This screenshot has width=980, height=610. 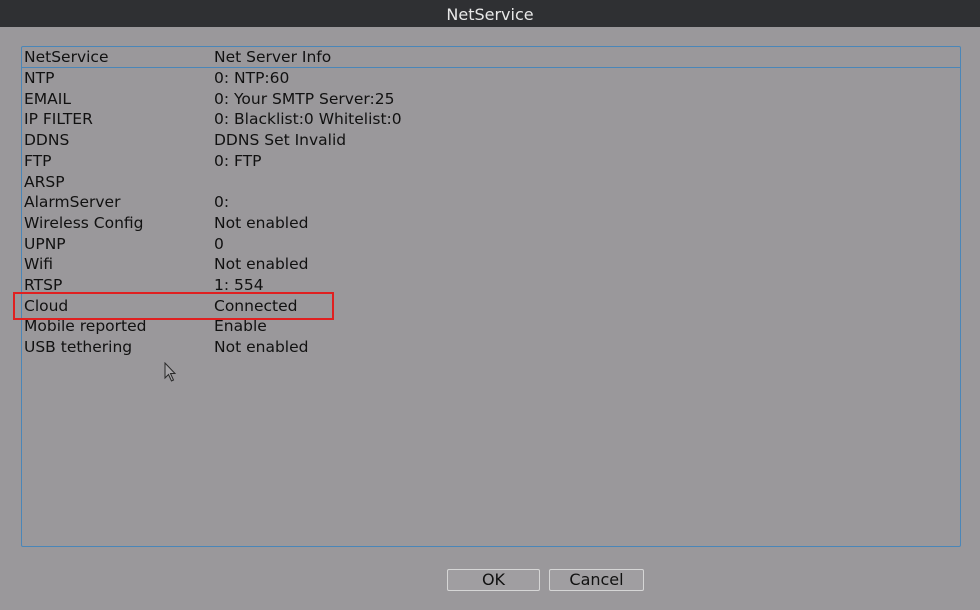 I want to click on header-netservice: NetService, so click(x=66, y=57).